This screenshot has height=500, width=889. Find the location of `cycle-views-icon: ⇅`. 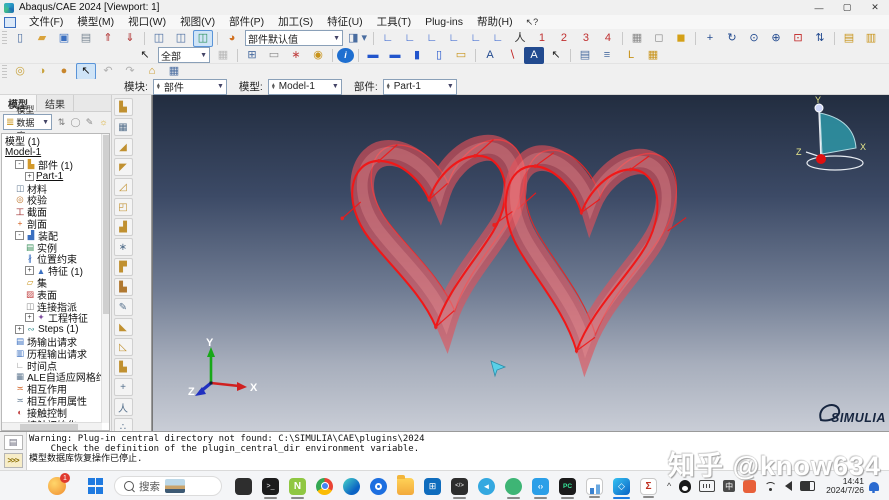

cycle-views-icon: ⇅ is located at coordinates (820, 38).